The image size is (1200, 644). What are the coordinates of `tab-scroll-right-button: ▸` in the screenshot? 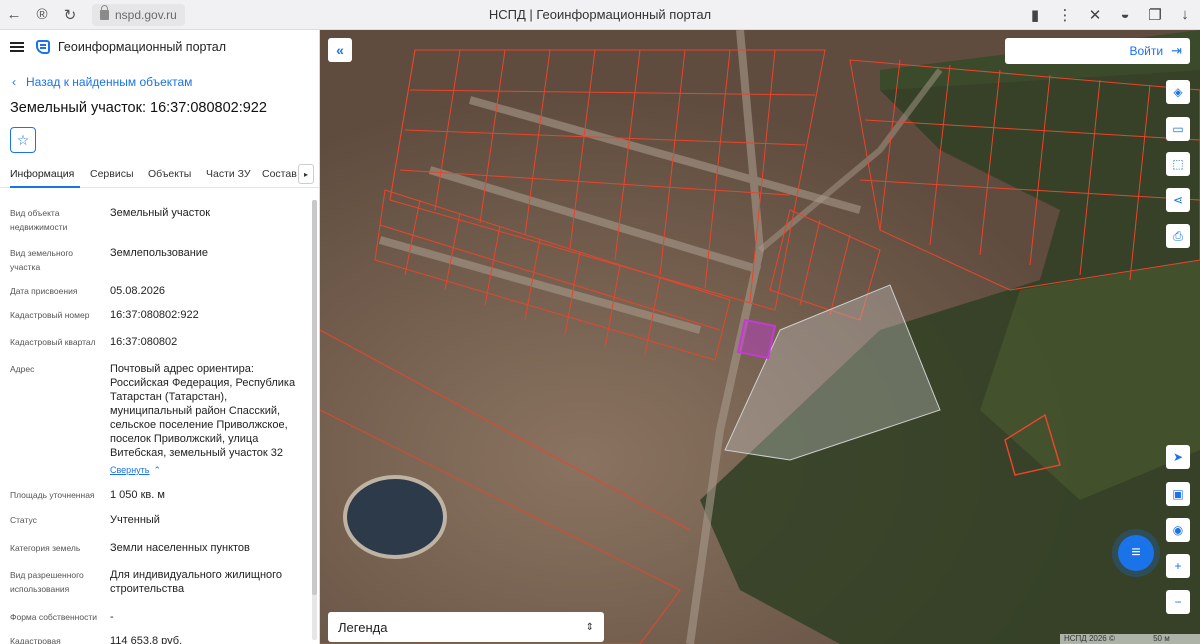 It's located at (306, 174).